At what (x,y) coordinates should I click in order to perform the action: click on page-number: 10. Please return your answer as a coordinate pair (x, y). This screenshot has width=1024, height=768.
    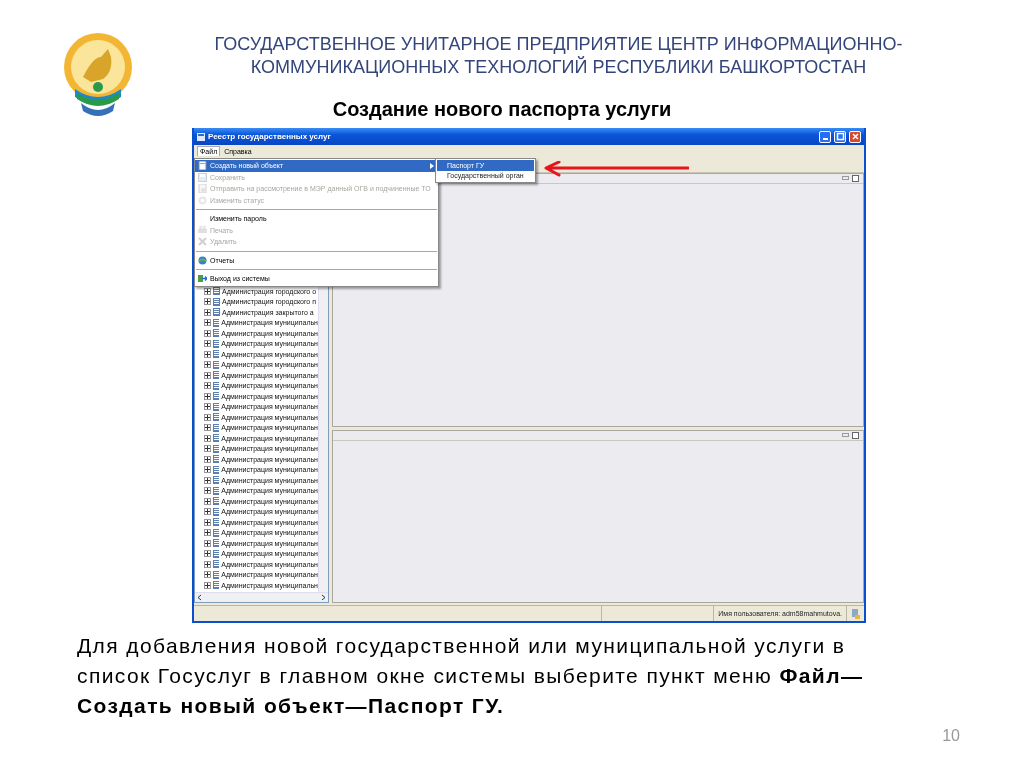
    Looking at the image, I should click on (951, 736).